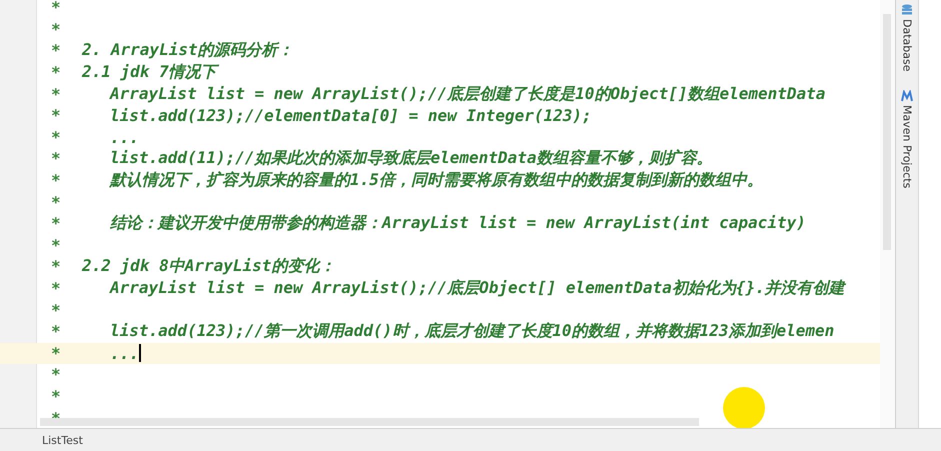  I want to click on code-comment-line: ArrayList list = new ArrayList();//底层Object[] elementData初始化为{}.并没有创建, so click(477, 289).